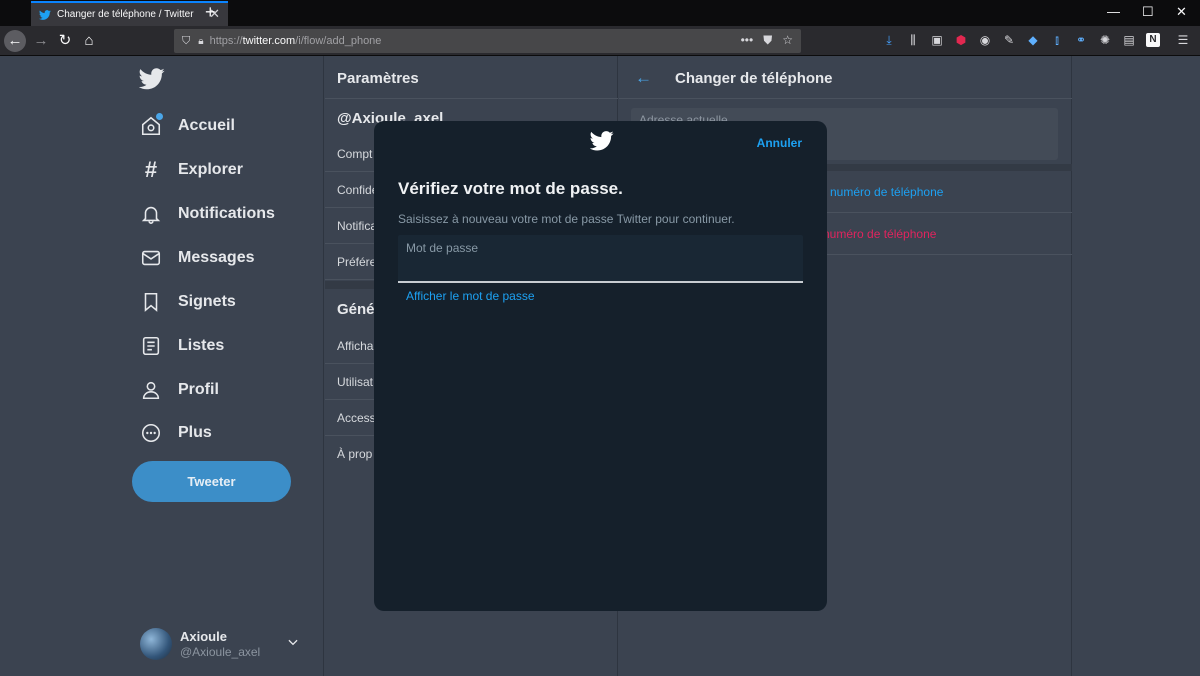 The image size is (1200, 676). What do you see at coordinates (600, 13) in the screenshot?
I see `browser-tab-bar: Changer de téléphone / Twitter ✕ + — ☐ ✕` at bounding box center [600, 13].